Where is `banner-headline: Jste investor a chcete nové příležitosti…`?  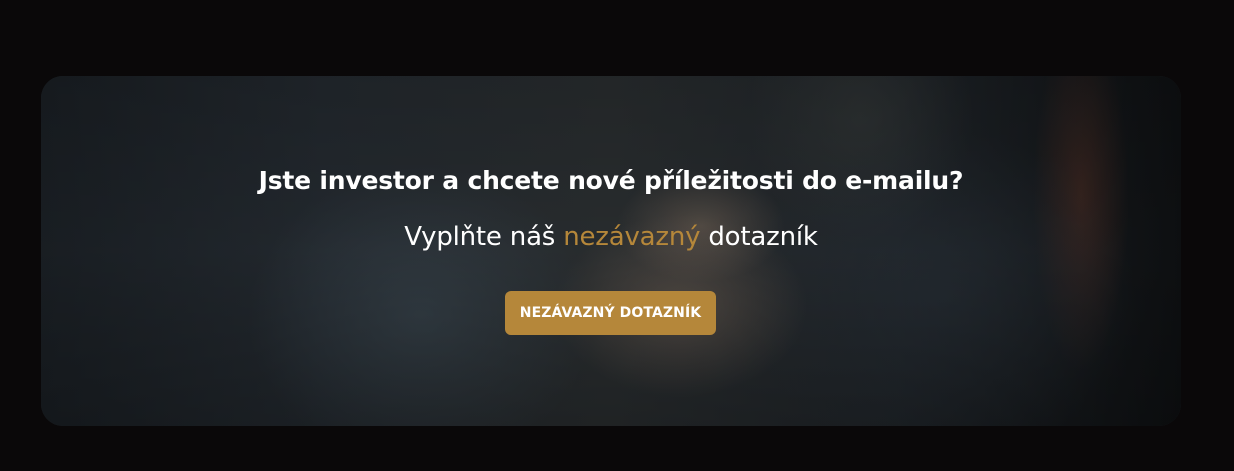
banner-headline: Jste investor a chcete nové příležitosti… is located at coordinates (611, 180).